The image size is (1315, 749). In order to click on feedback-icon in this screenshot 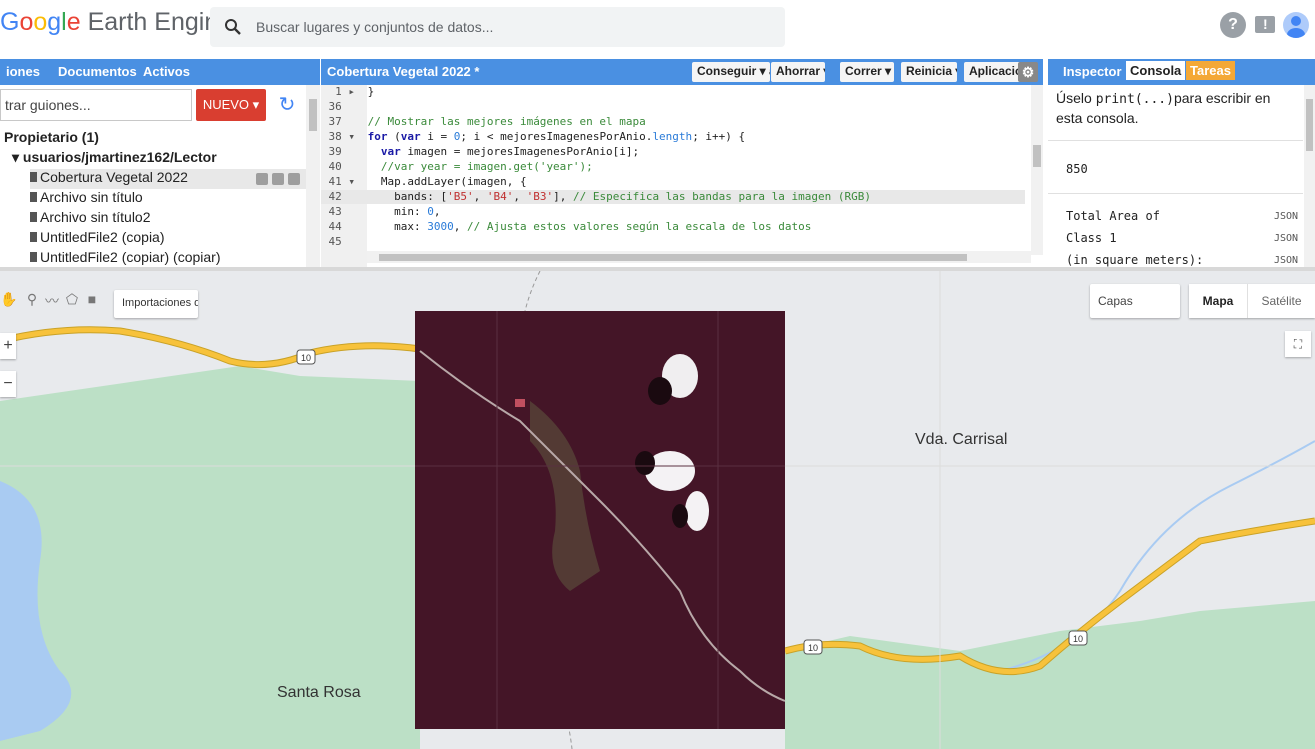, I will do `click(1265, 25)`.